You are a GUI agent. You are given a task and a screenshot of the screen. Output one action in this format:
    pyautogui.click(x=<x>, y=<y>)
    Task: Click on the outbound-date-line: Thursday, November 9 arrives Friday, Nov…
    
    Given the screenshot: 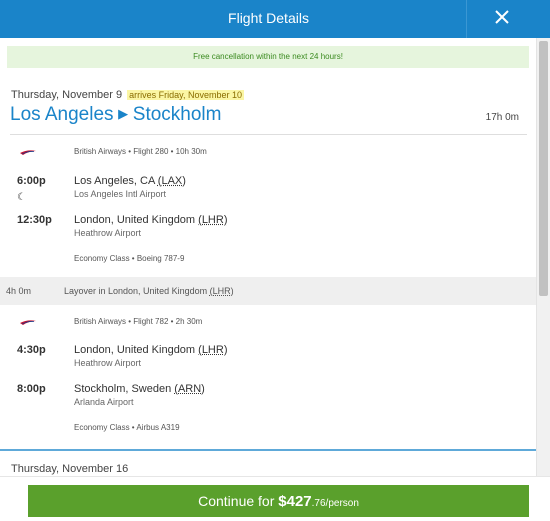 What is the action you would take?
    pyautogui.click(x=128, y=95)
    